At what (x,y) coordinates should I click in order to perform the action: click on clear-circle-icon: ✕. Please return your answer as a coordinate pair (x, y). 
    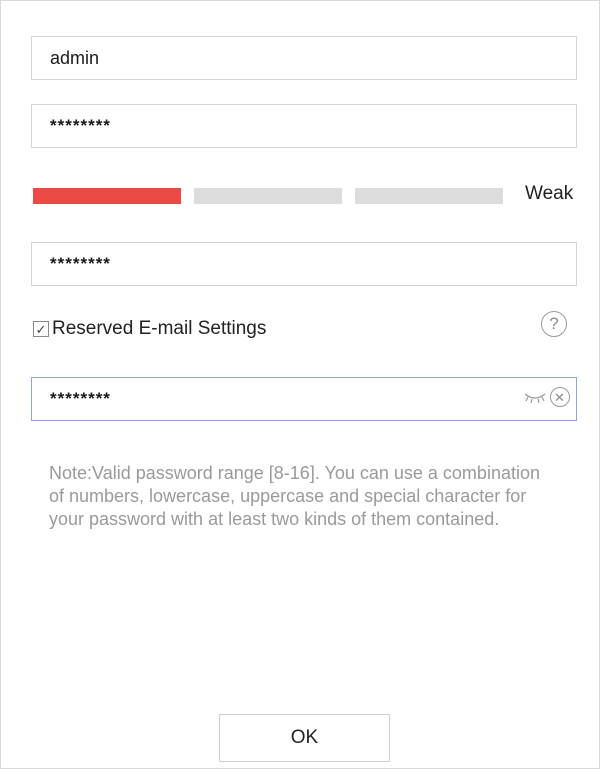
    Looking at the image, I should click on (560, 397).